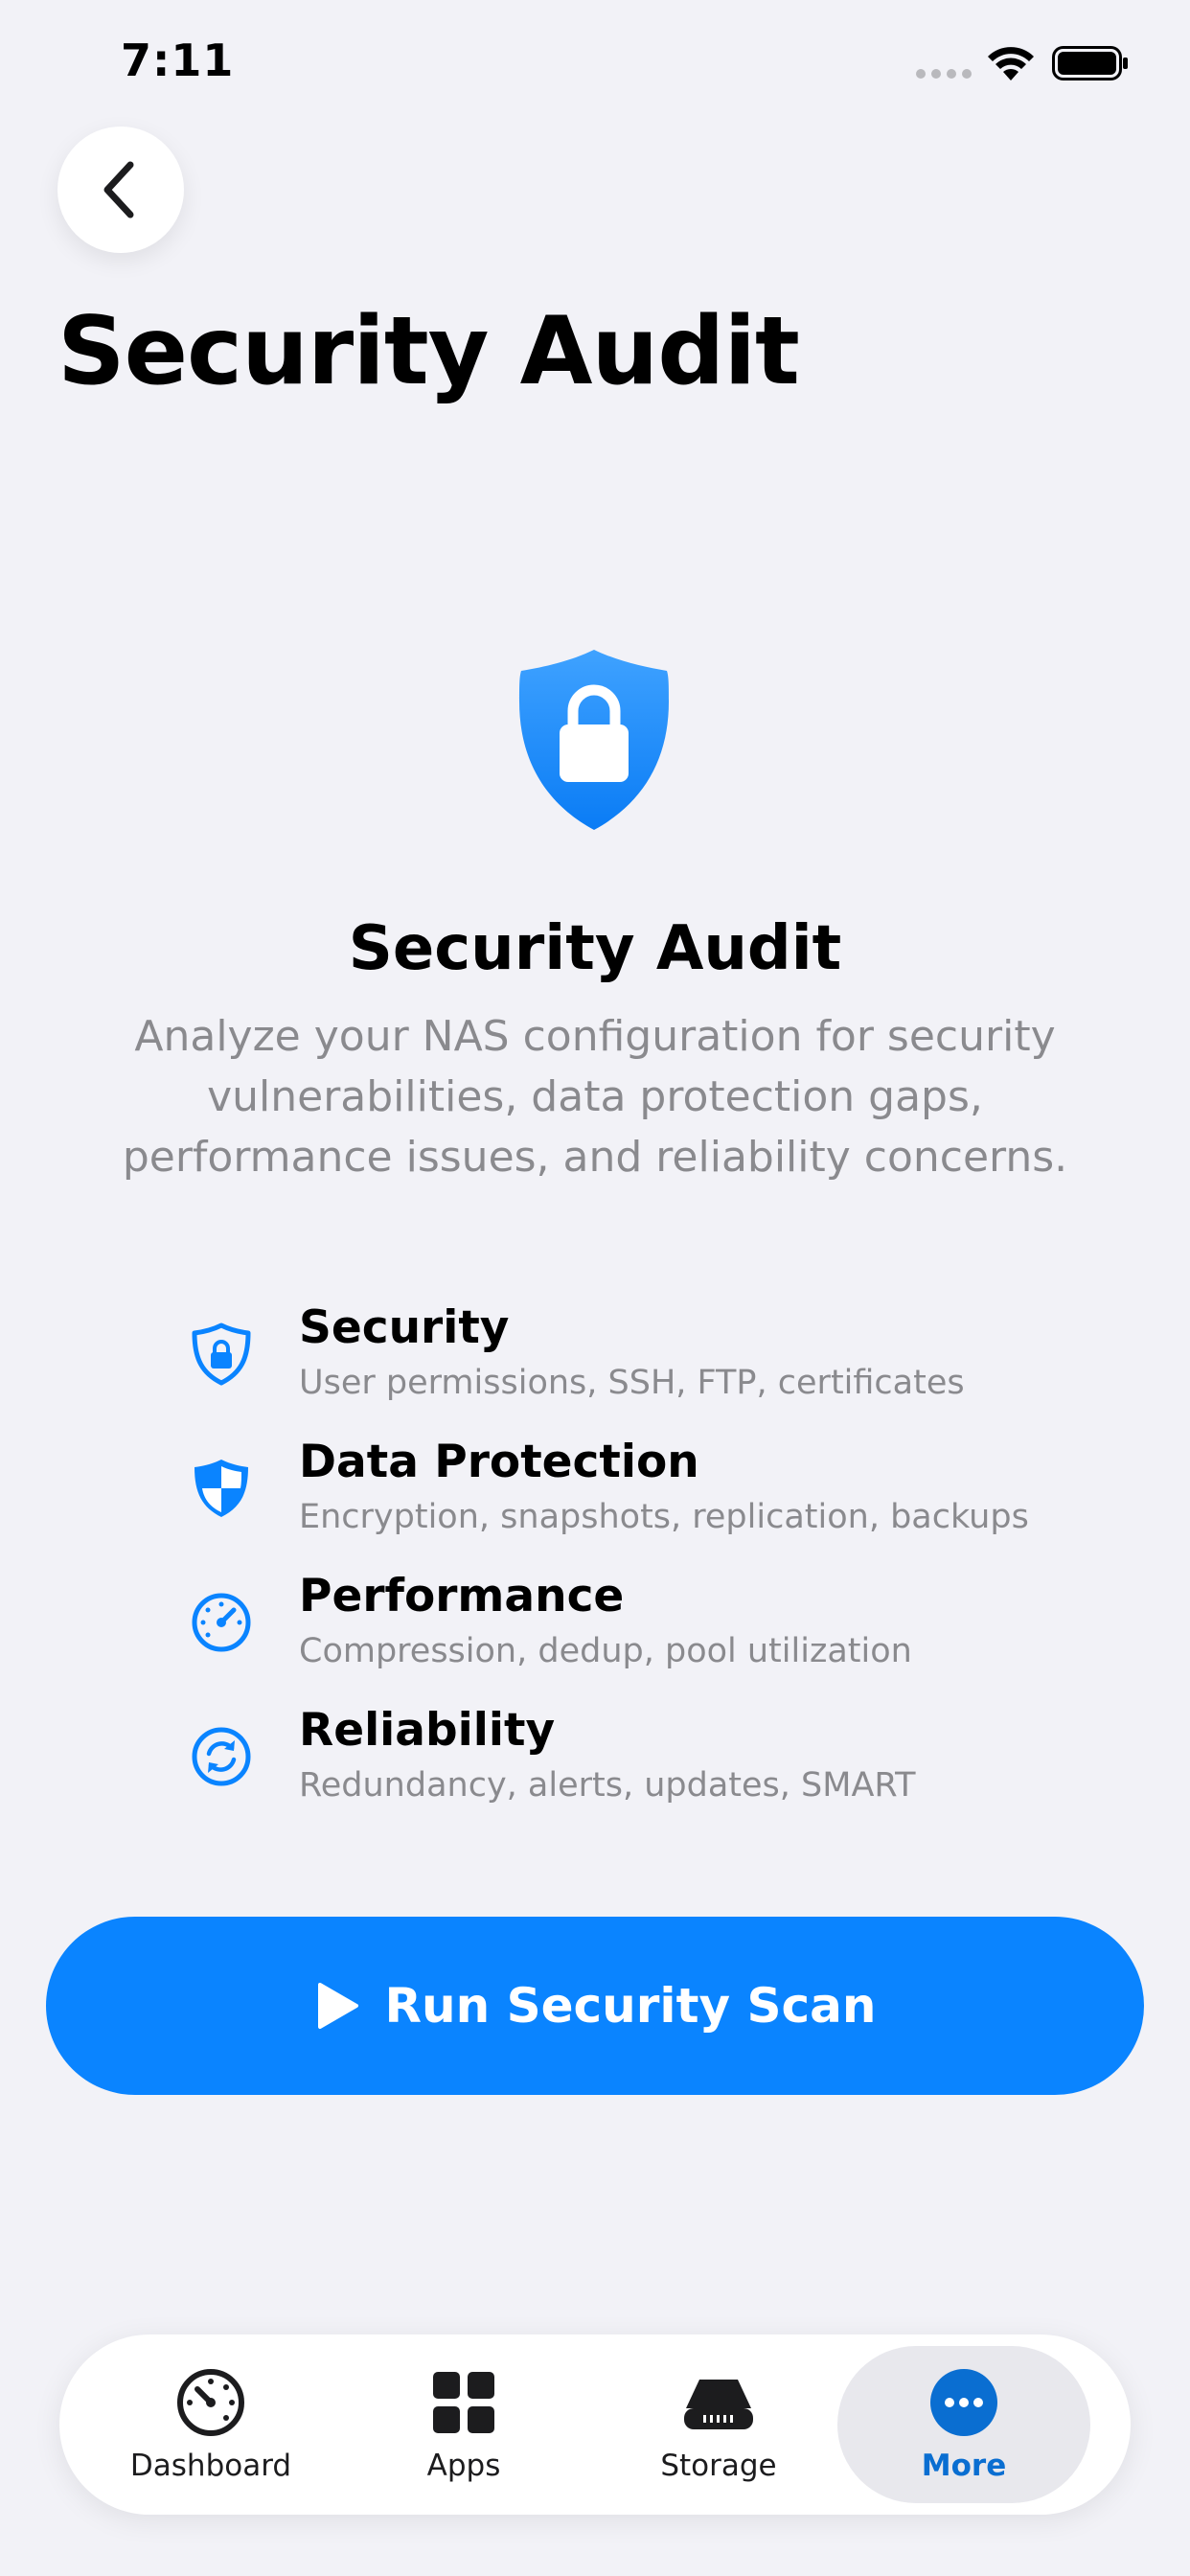 This screenshot has width=1190, height=2576. I want to click on grid-icon, so click(464, 2402).